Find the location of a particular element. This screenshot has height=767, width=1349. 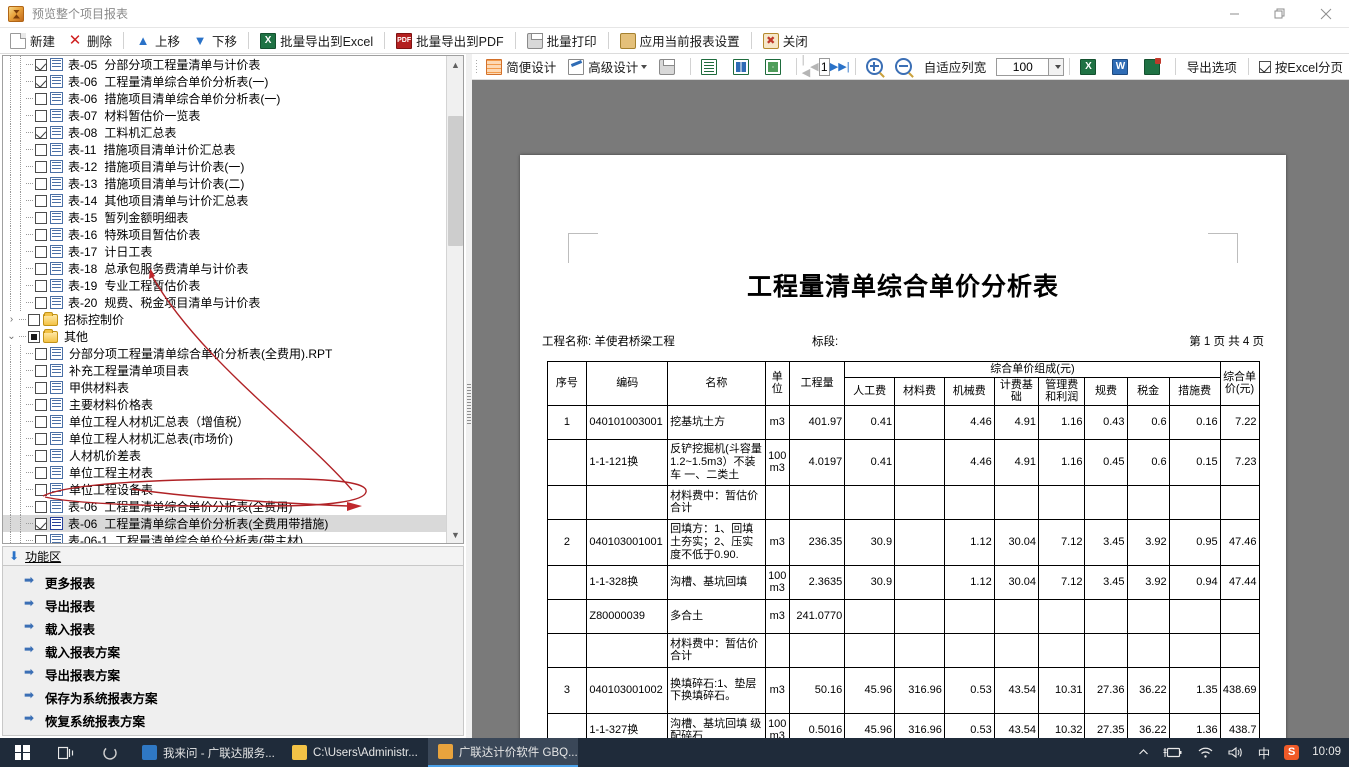

function-item: 更多报表 is located at coordinates (233, 582).